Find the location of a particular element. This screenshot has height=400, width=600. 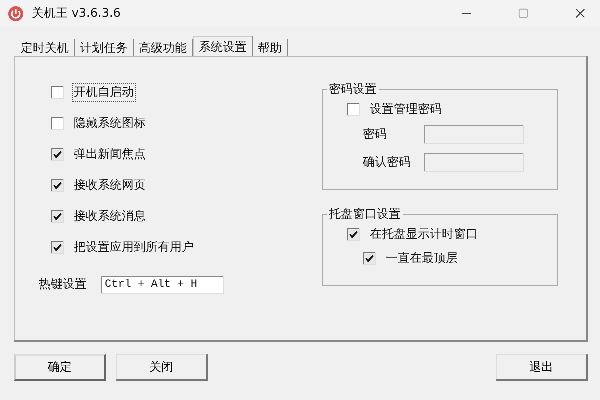

dialog-button: 确定 is located at coordinates (60, 367).